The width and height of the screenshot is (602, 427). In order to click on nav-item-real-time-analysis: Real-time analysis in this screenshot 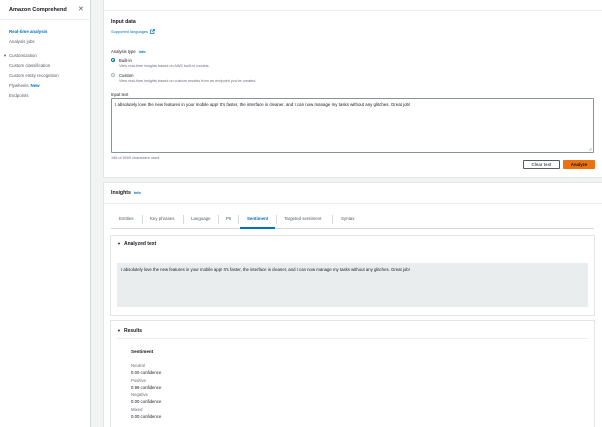, I will do `click(28, 31)`.